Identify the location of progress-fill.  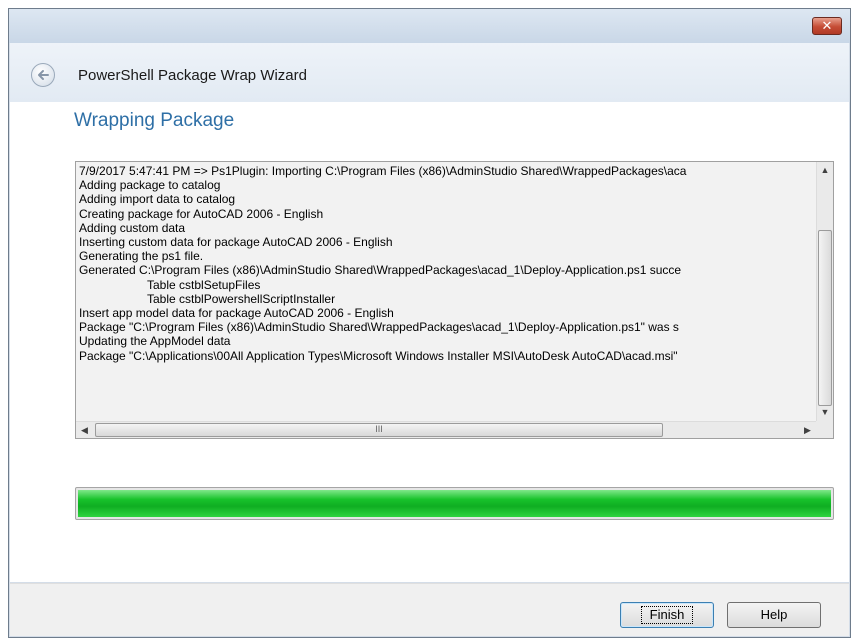
(454, 503).